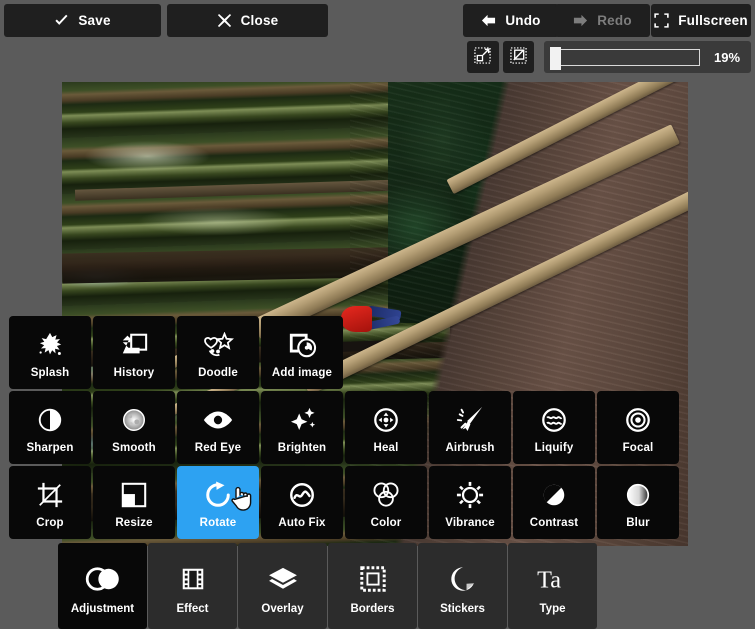 The image size is (755, 629). I want to click on tab-overlay: Overlay, so click(282, 586).